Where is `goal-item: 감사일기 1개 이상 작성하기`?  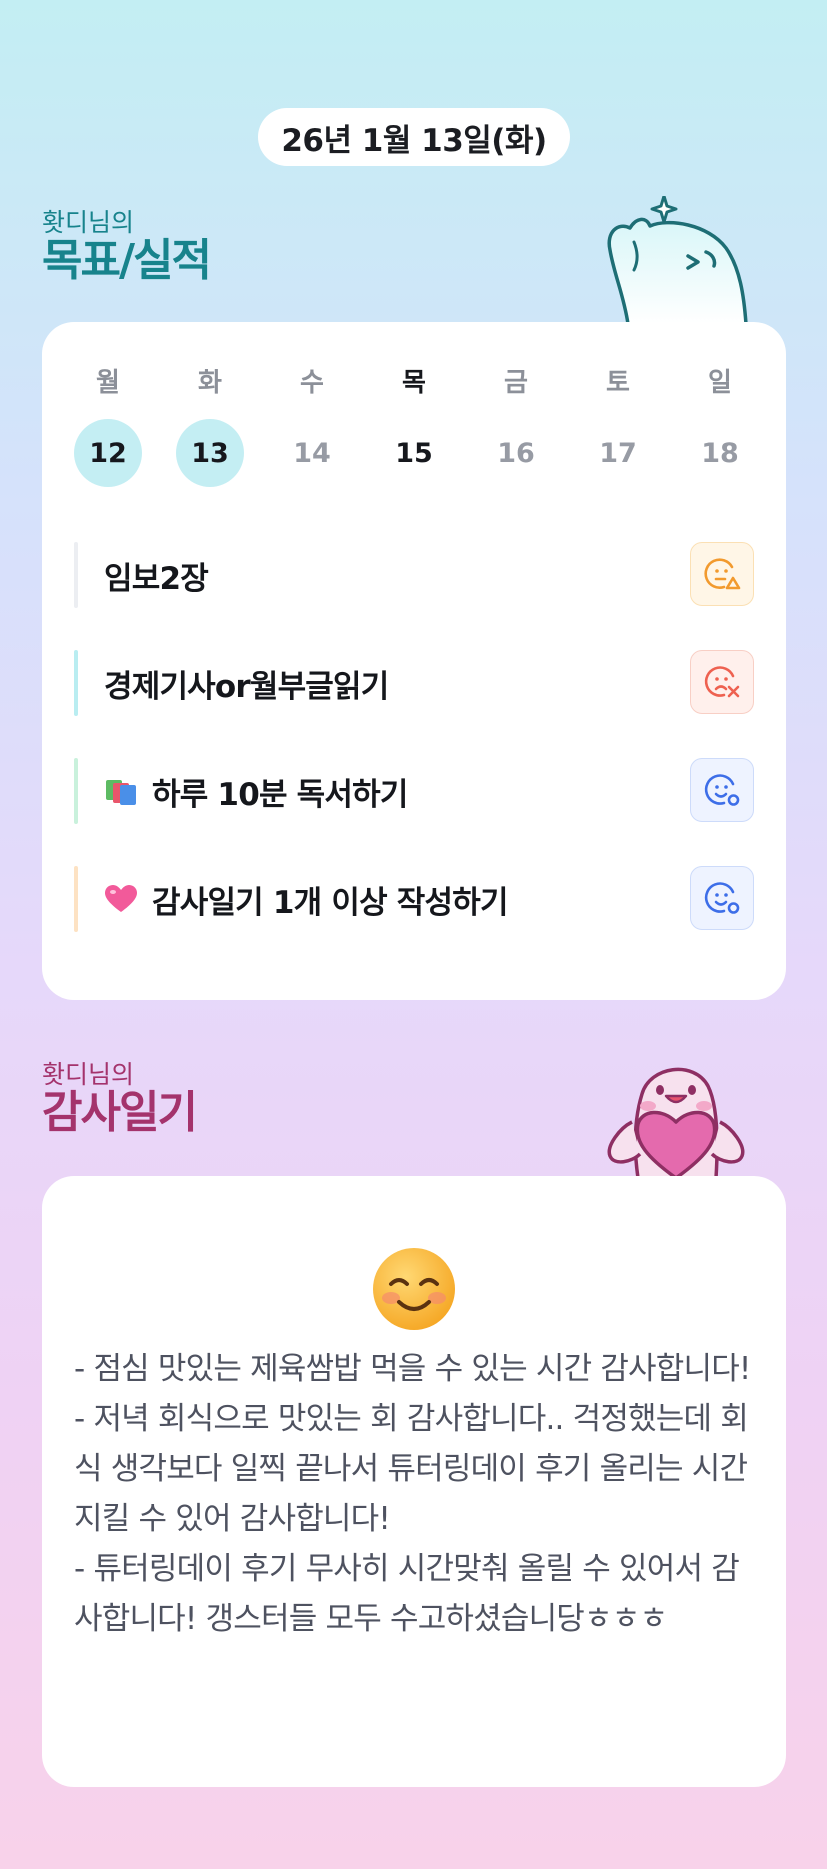 goal-item: 감사일기 1개 이상 작성하기 is located at coordinates (414, 899).